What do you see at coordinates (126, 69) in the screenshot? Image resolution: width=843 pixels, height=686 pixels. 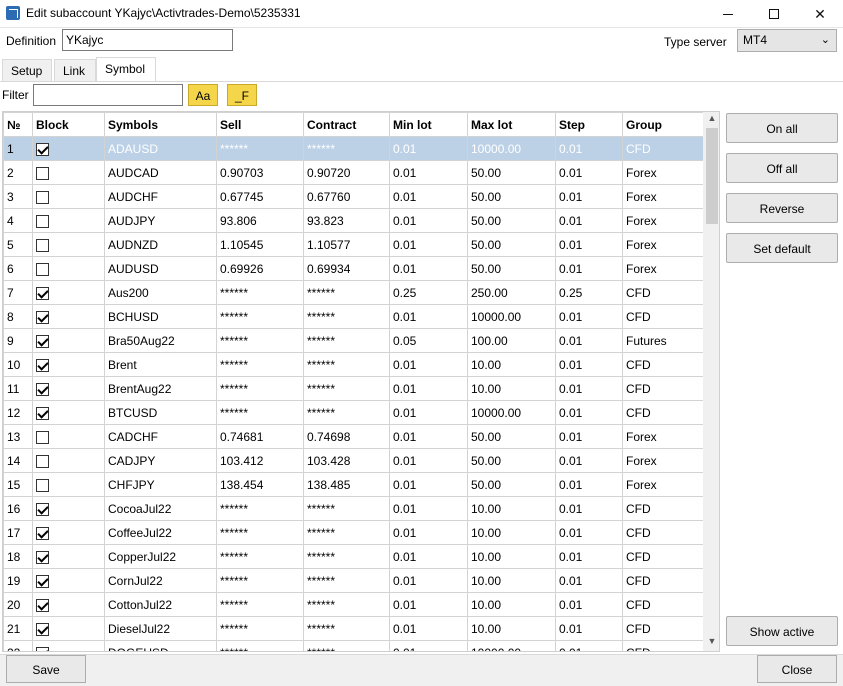 I see `tab-symbol: Symbol` at bounding box center [126, 69].